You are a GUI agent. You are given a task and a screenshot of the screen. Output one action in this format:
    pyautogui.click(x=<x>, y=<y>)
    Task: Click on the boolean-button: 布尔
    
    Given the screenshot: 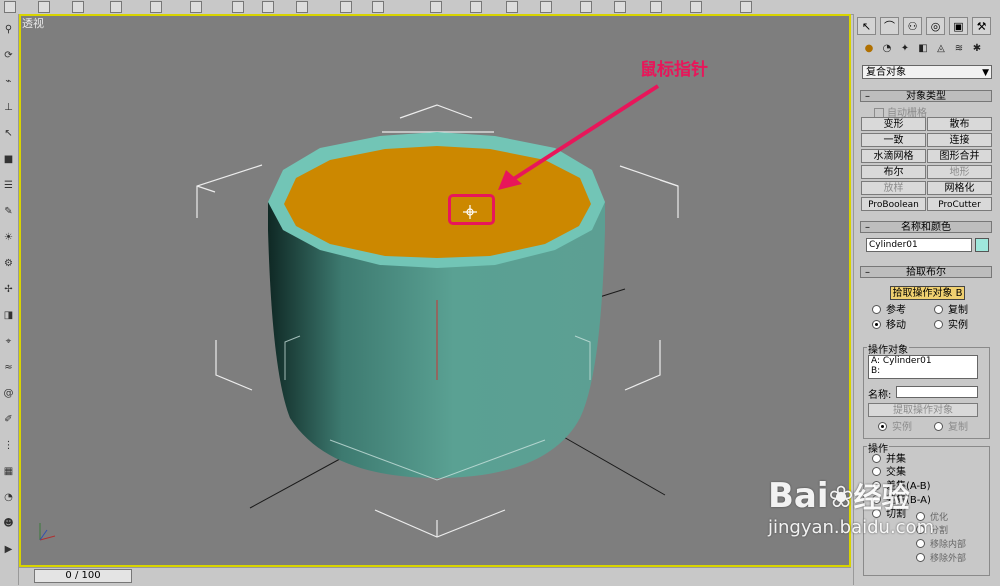 What is the action you would take?
    pyautogui.click(x=893, y=172)
    